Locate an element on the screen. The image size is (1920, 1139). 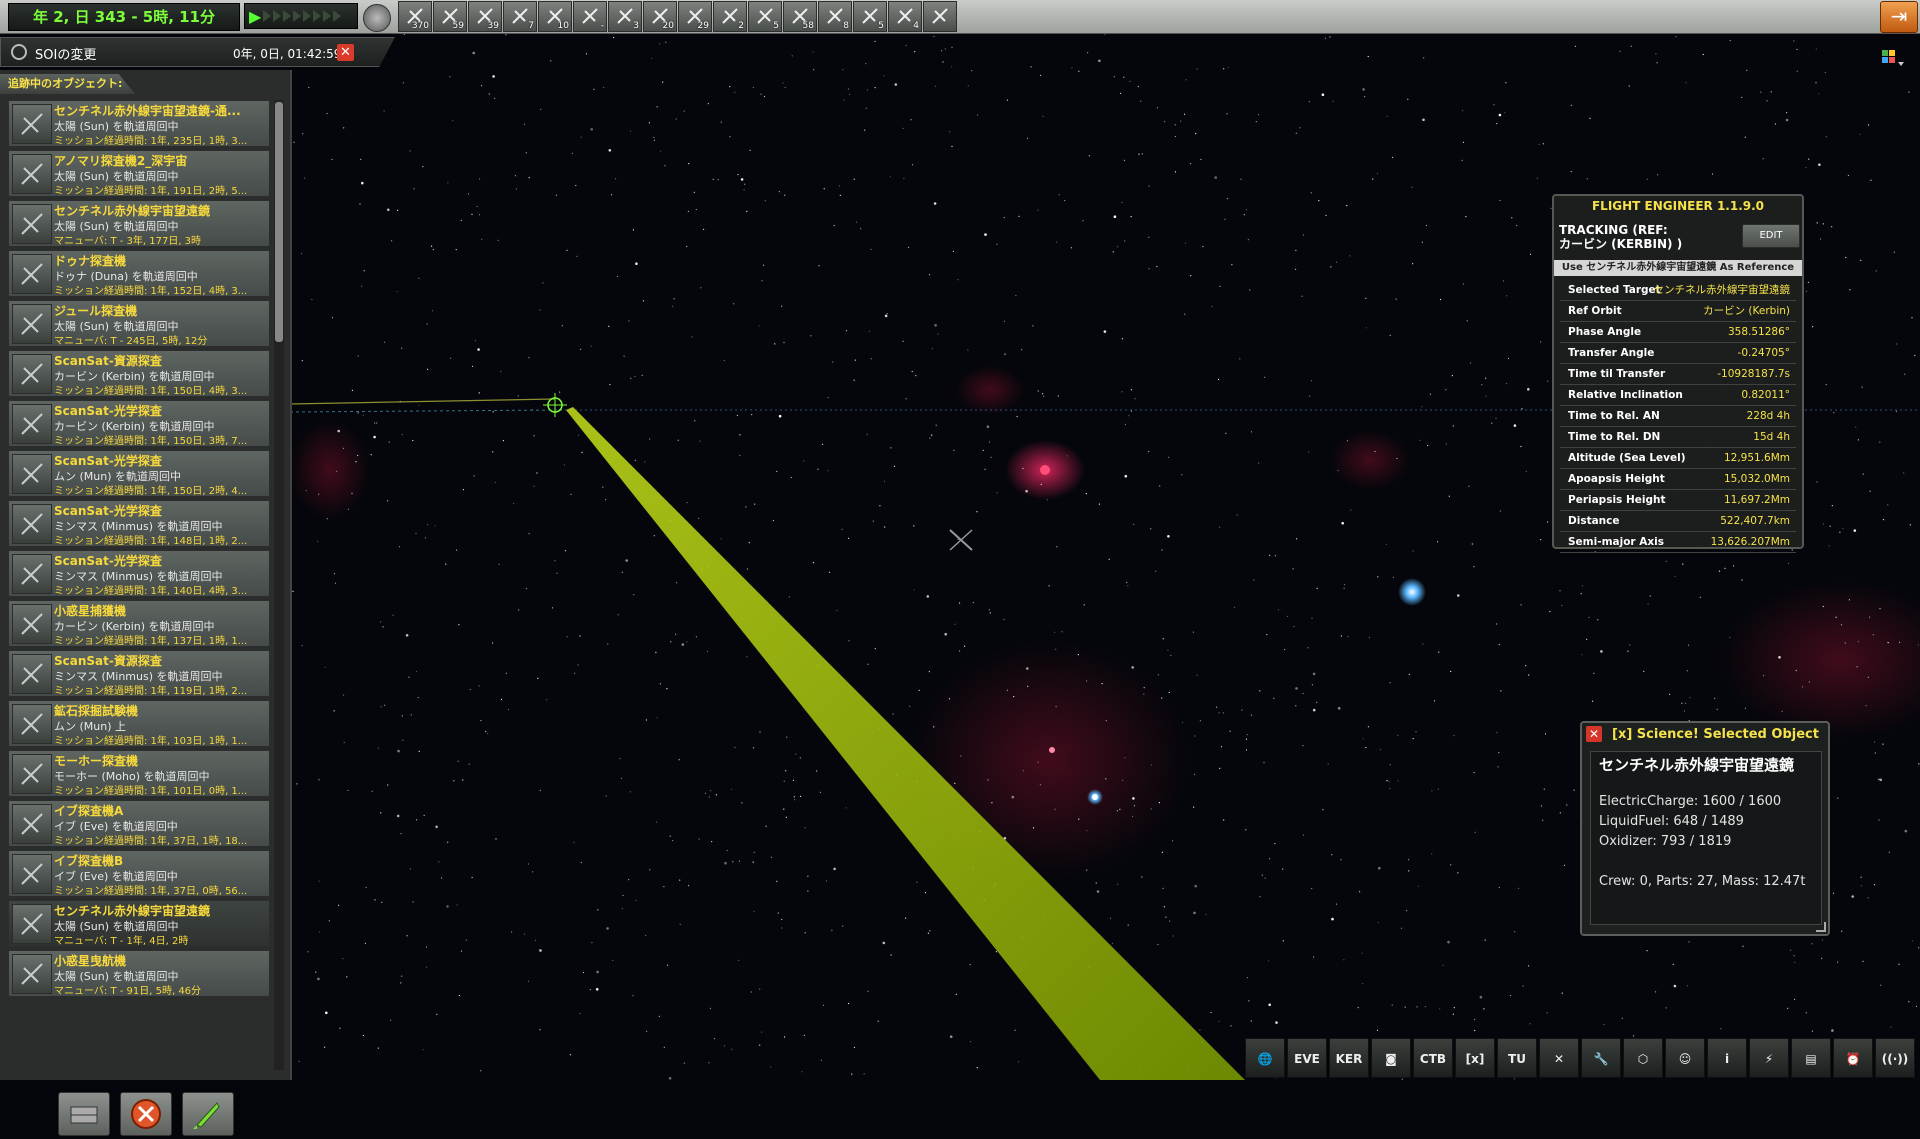
tutx-icon: TU is located at coordinates (1517, 1058).